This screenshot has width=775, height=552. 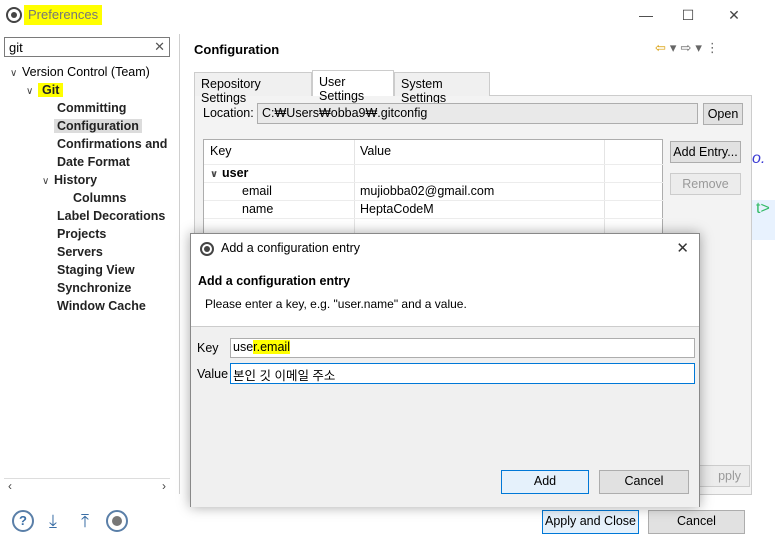 I want to click on open-button: Open, so click(x=723, y=114).